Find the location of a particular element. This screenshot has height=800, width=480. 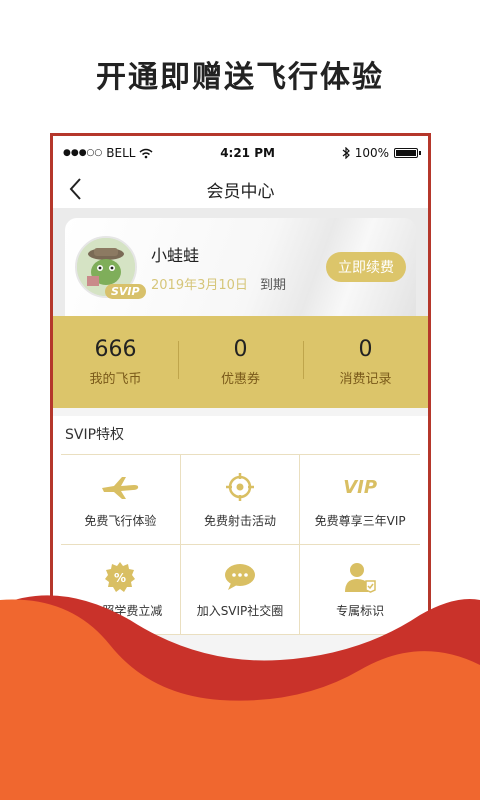

privilege-label: 免费尊享三年VIP is located at coordinates (360, 521).